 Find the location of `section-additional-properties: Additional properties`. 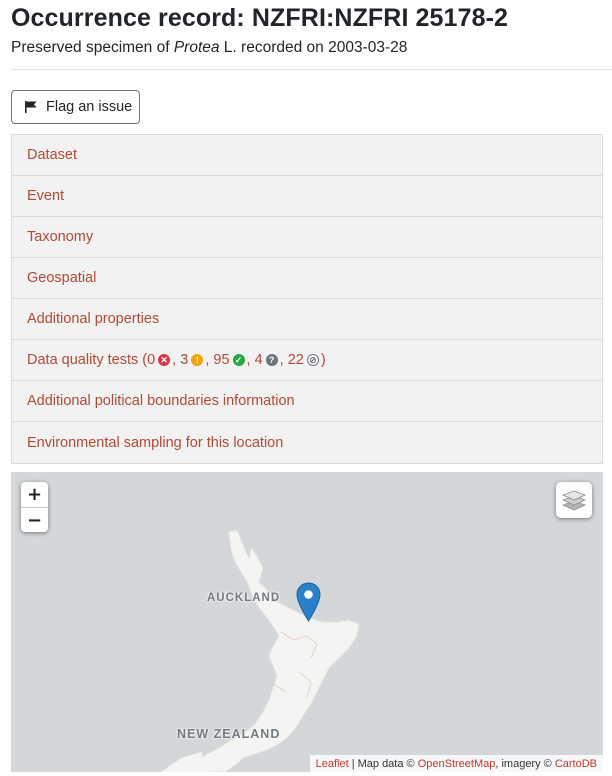

section-additional-properties: Additional properties is located at coordinates (307, 319).